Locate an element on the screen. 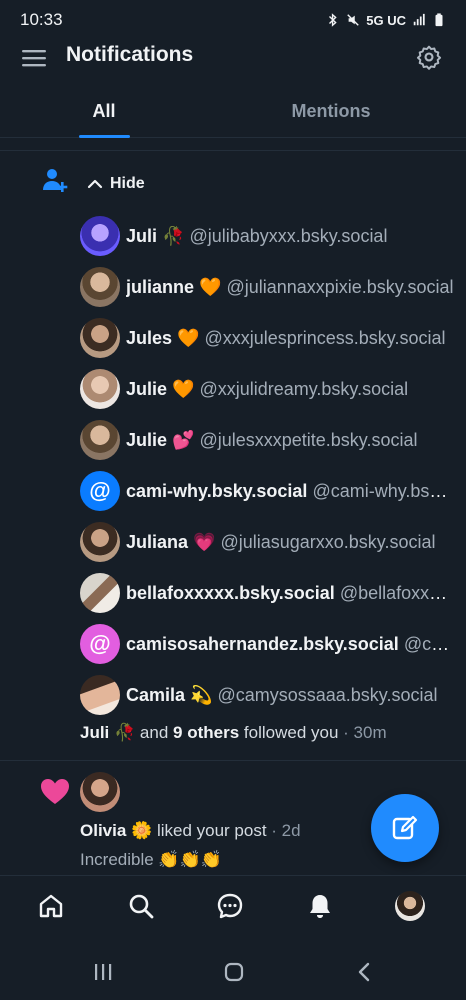  follower-handle: @julibabyxxx.bsky.social is located at coordinates (288, 235).